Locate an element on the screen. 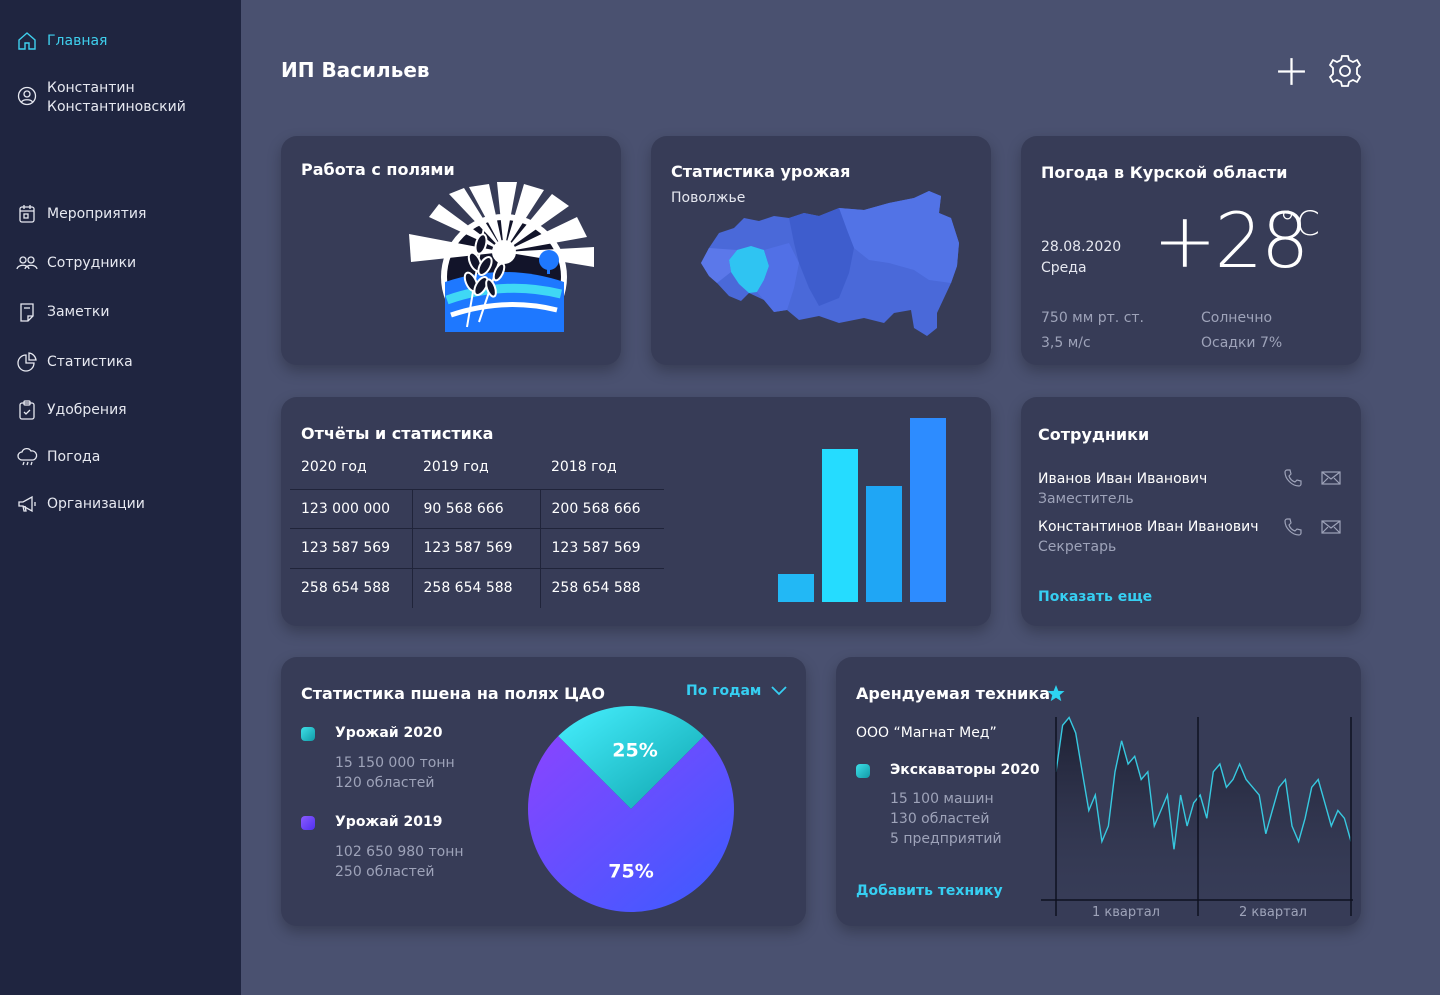 The height and width of the screenshot is (995, 1440). show-more-link: Показать еще is located at coordinates (1095, 597).